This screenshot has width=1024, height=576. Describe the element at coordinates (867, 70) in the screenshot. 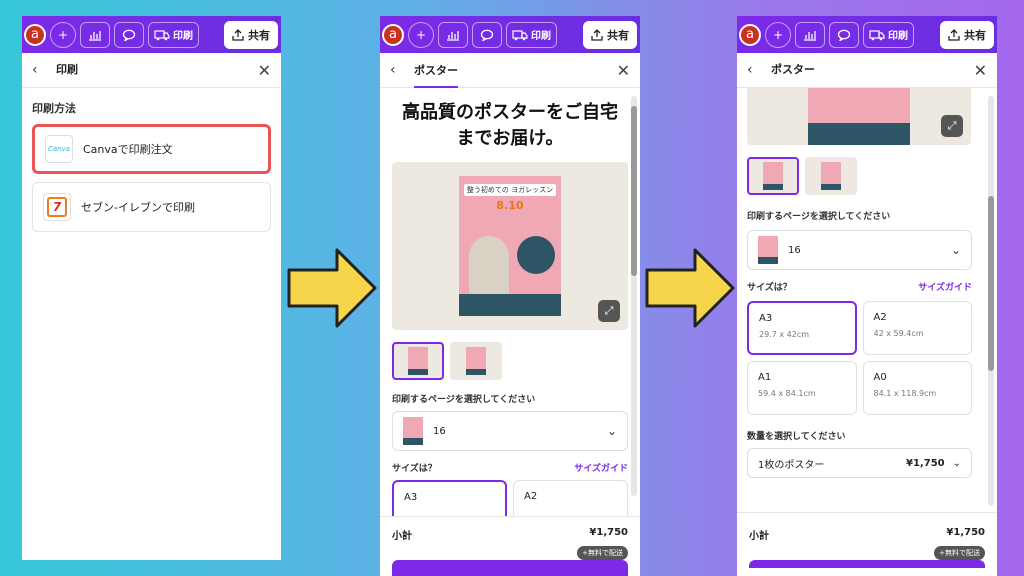

I see `panel-header: ‹ ポスター ✕` at that location.